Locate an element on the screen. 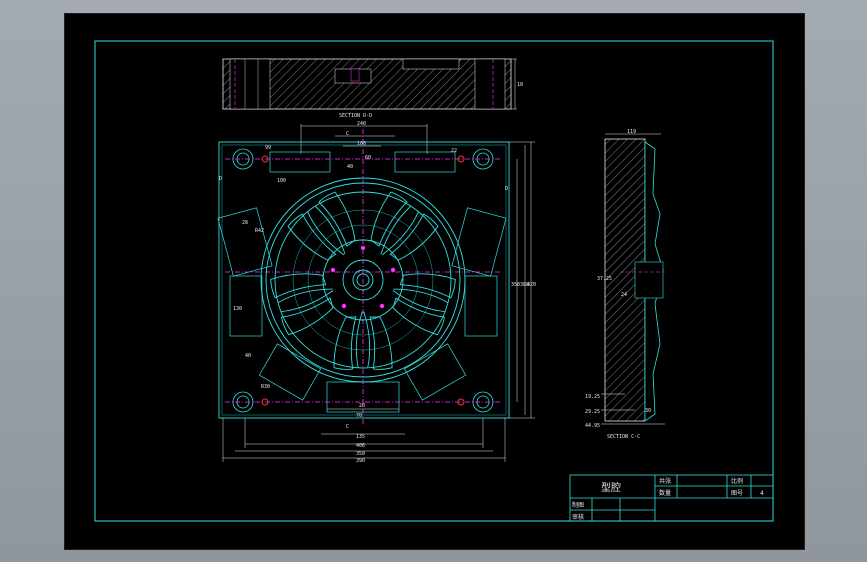 The width and height of the screenshot is (867, 562). dim-20: 20 is located at coordinates (362, 406).